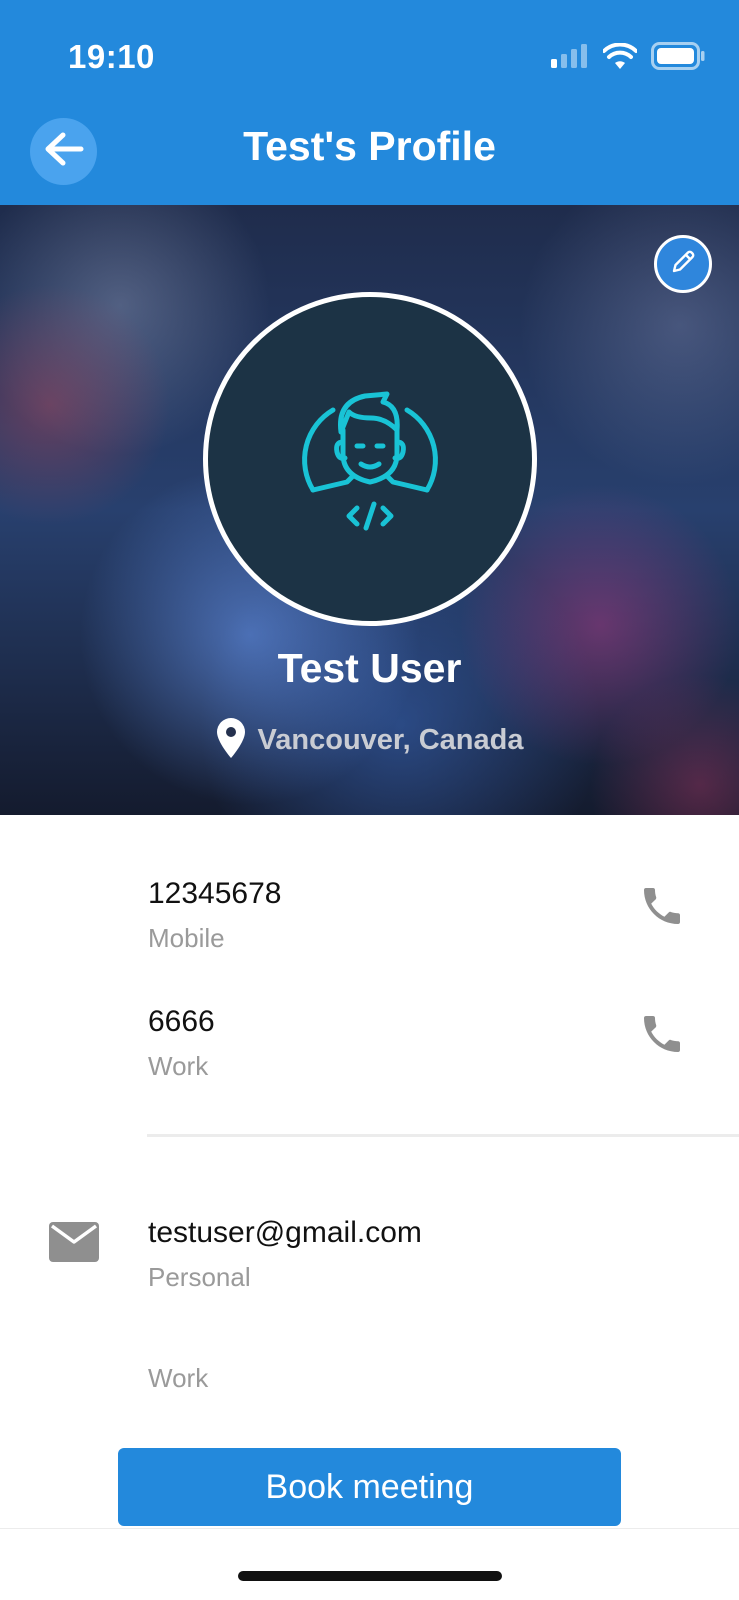 This screenshot has height=1600, width=739. What do you see at coordinates (570, 58) in the screenshot?
I see `cellular-signal-icon` at bounding box center [570, 58].